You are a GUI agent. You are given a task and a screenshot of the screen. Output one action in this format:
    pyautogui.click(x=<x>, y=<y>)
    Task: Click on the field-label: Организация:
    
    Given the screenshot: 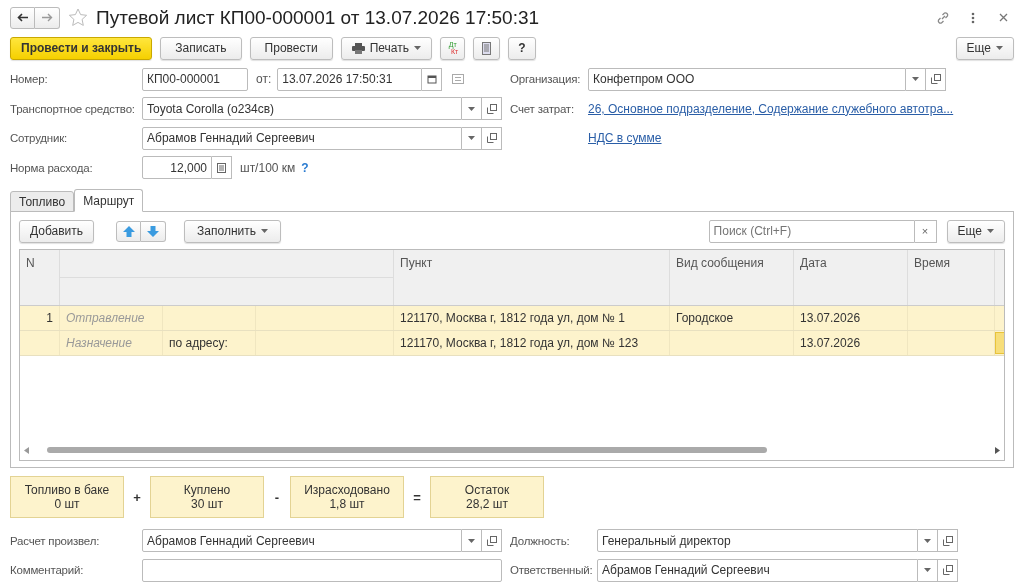 What is the action you would take?
    pyautogui.click(x=546, y=79)
    